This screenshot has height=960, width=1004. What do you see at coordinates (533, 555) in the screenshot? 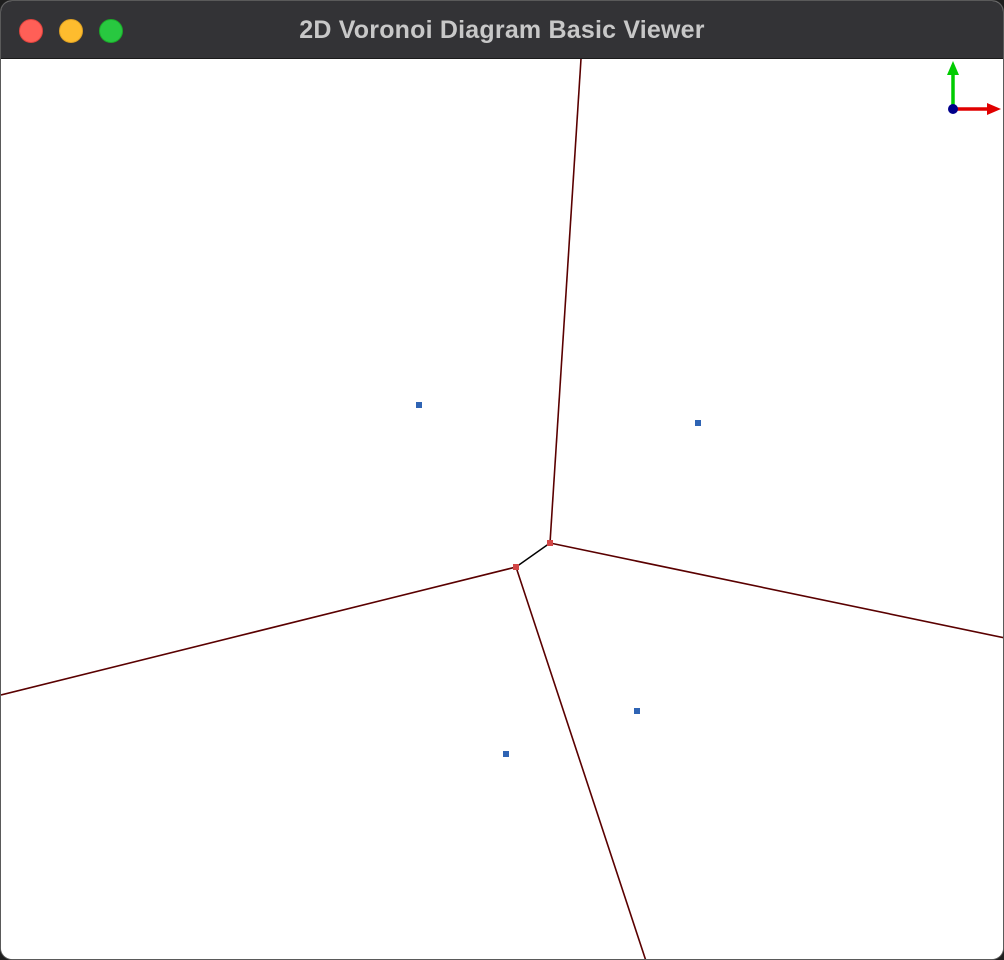
I see `voronoi-finite-edge` at bounding box center [533, 555].